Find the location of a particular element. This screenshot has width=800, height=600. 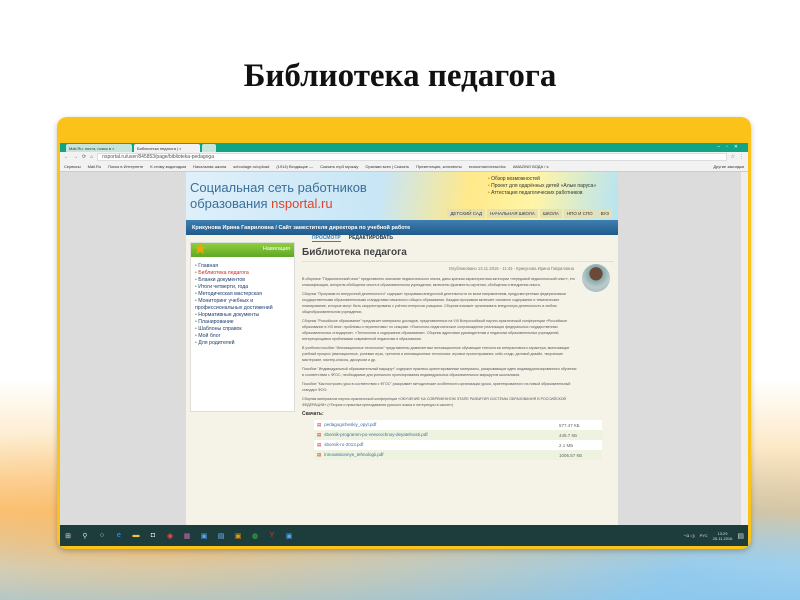

bookmark: К стиму водопадом is located at coordinates (168, 166).